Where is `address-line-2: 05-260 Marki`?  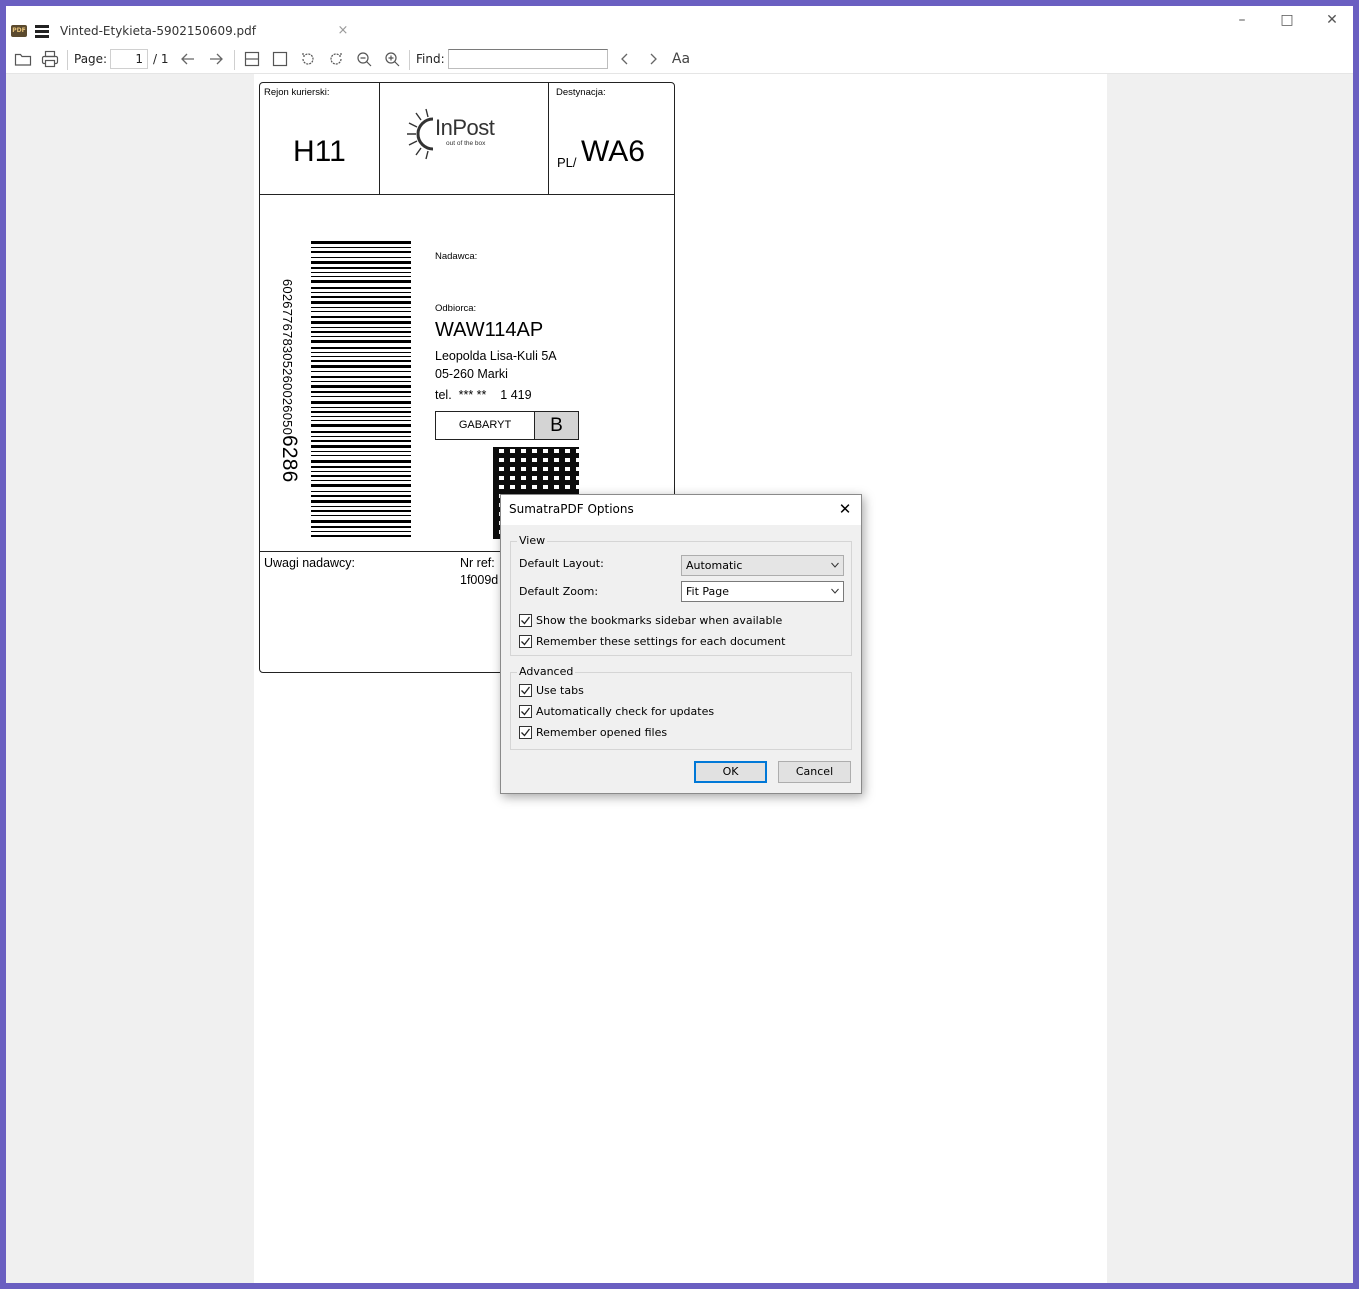
address-line-2: 05-260 Marki is located at coordinates (471, 374).